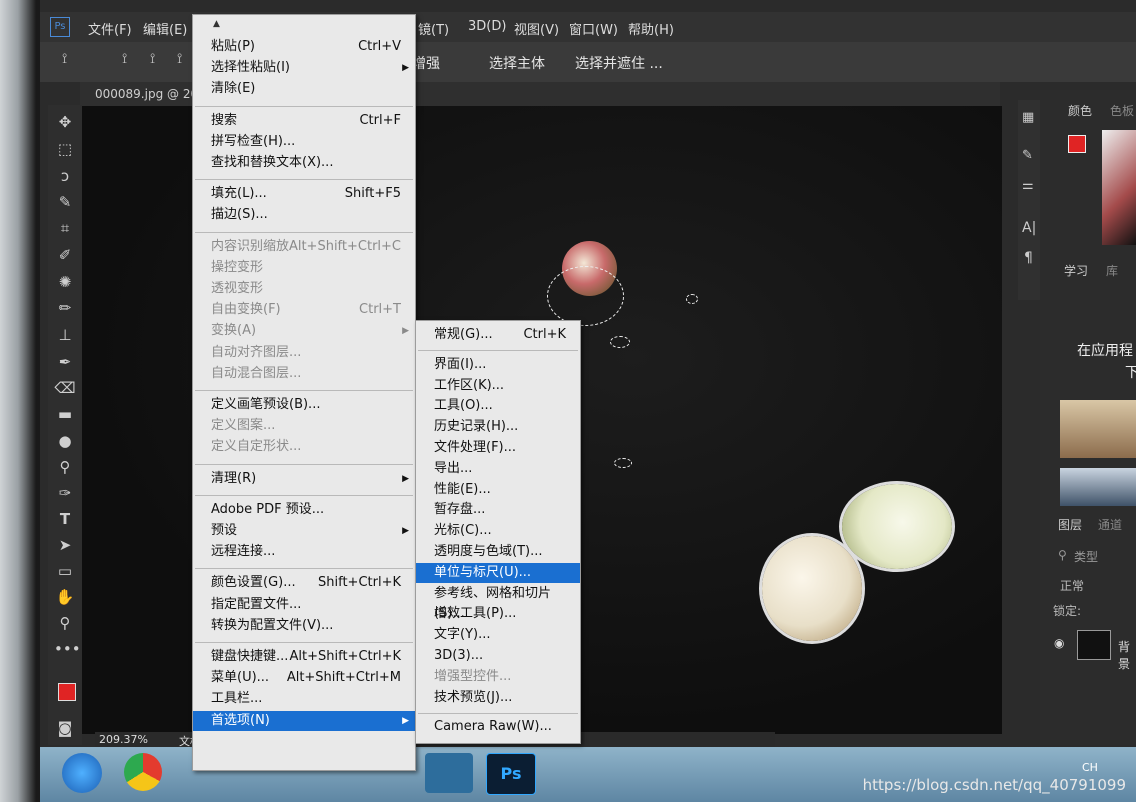 The height and width of the screenshot is (802, 1136). Describe the element at coordinates (1086, 556) in the screenshot. I see `layer-filter-input: 类型` at that location.